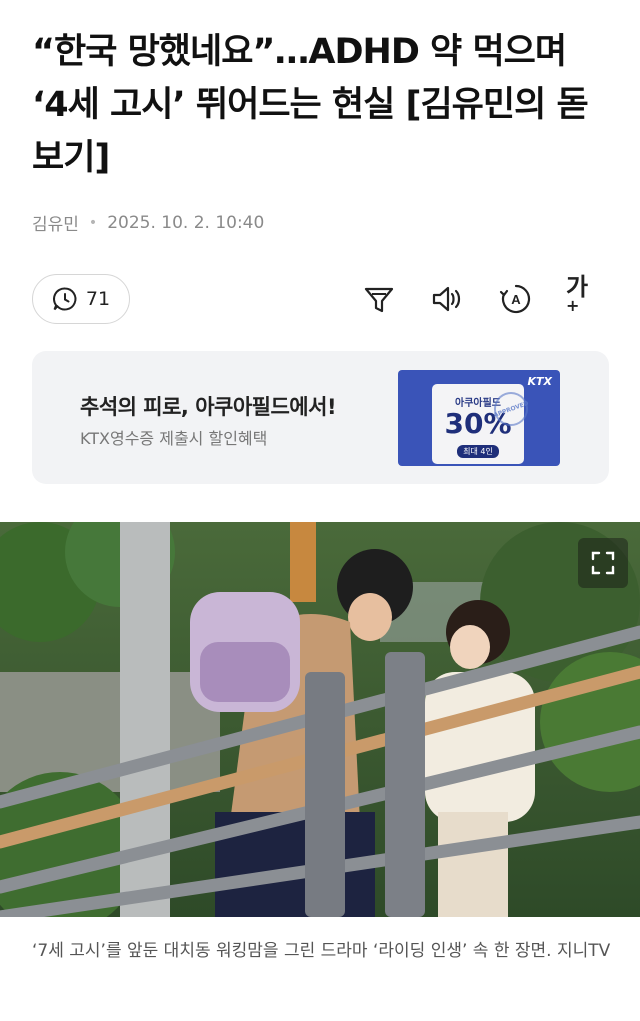 The height and width of the screenshot is (1021, 640). What do you see at coordinates (577, 293) in the screenshot?
I see `font-size-icon: 가+` at bounding box center [577, 293].